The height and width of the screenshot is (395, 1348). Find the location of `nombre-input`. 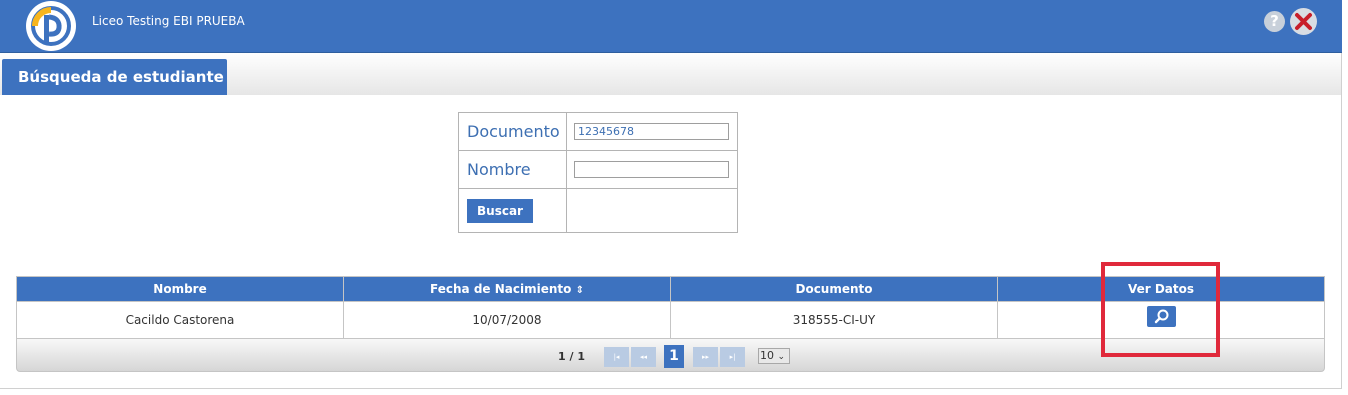

nombre-input is located at coordinates (651, 169).